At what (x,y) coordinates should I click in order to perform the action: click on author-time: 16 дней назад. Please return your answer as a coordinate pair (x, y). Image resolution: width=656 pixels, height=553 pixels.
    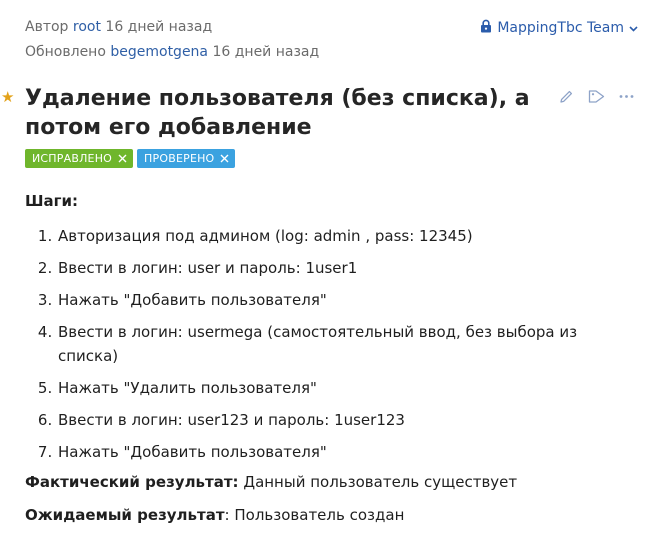
    Looking at the image, I should click on (159, 27).